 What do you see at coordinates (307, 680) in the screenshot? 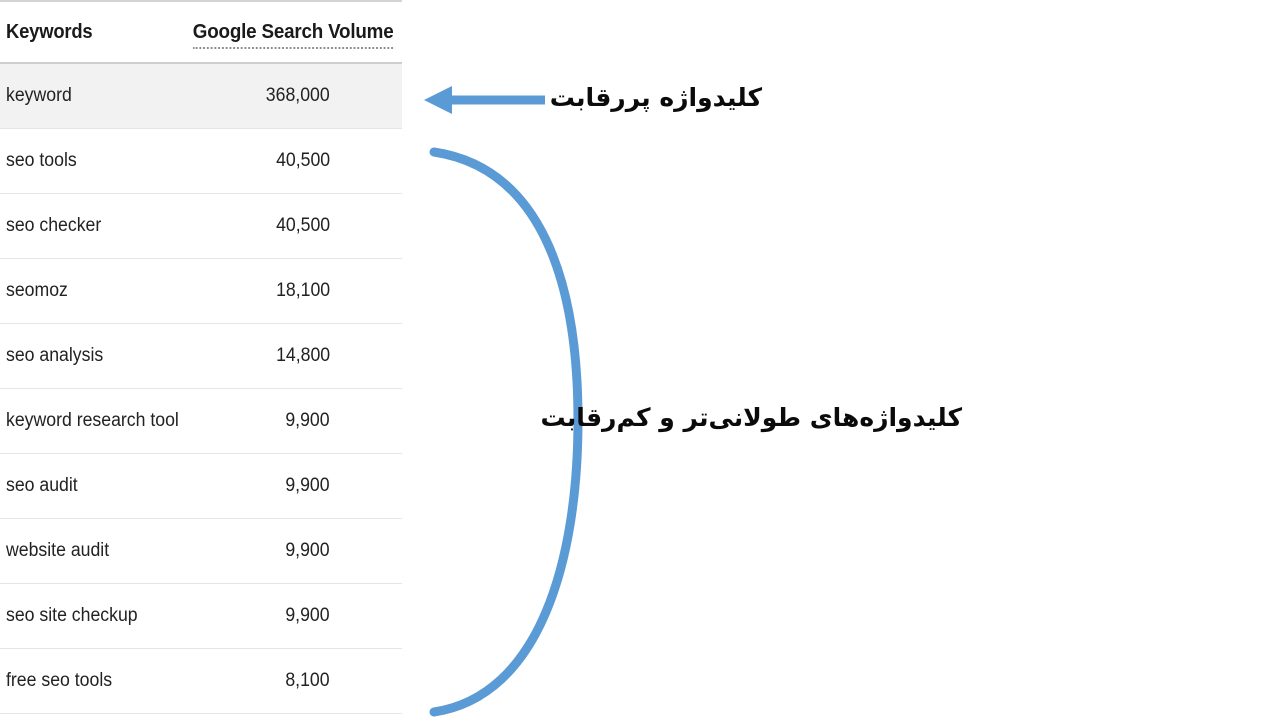
I see `cell-search-volume: 8,100` at bounding box center [307, 680].